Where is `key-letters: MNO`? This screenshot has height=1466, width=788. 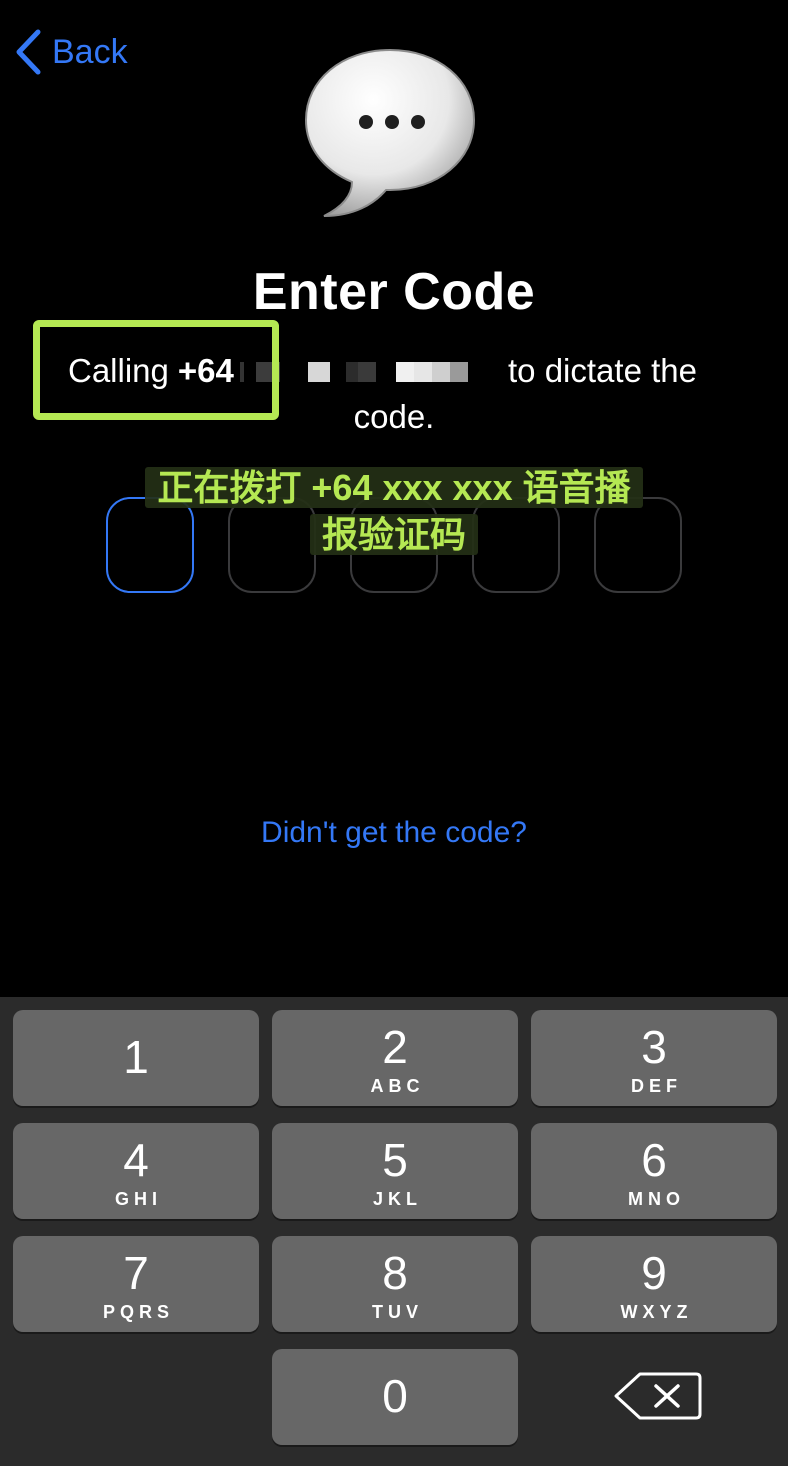
key-letters: MNO is located at coordinates (656, 1199).